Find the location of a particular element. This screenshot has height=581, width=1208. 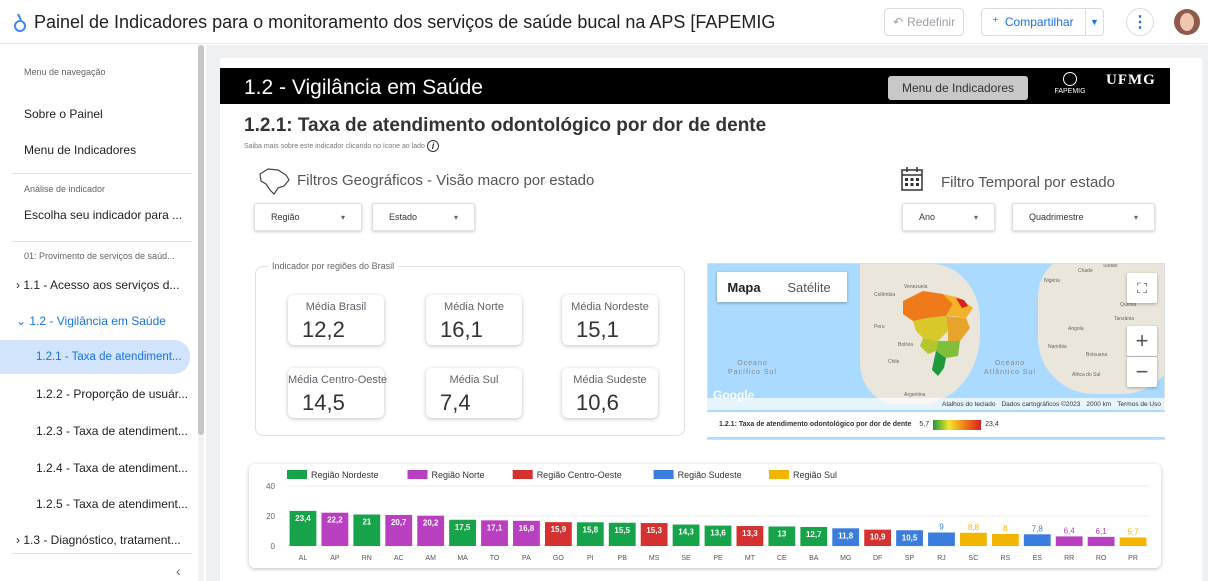

data-label: 22,2 is located at coordinates (335, 520).